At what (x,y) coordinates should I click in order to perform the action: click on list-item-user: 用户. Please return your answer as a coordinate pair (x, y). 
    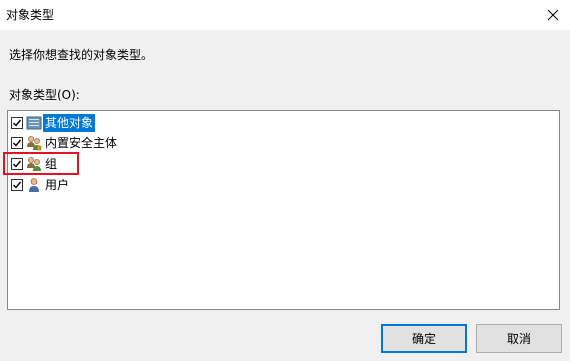
    Looking at the image, I should click on (41, 185).